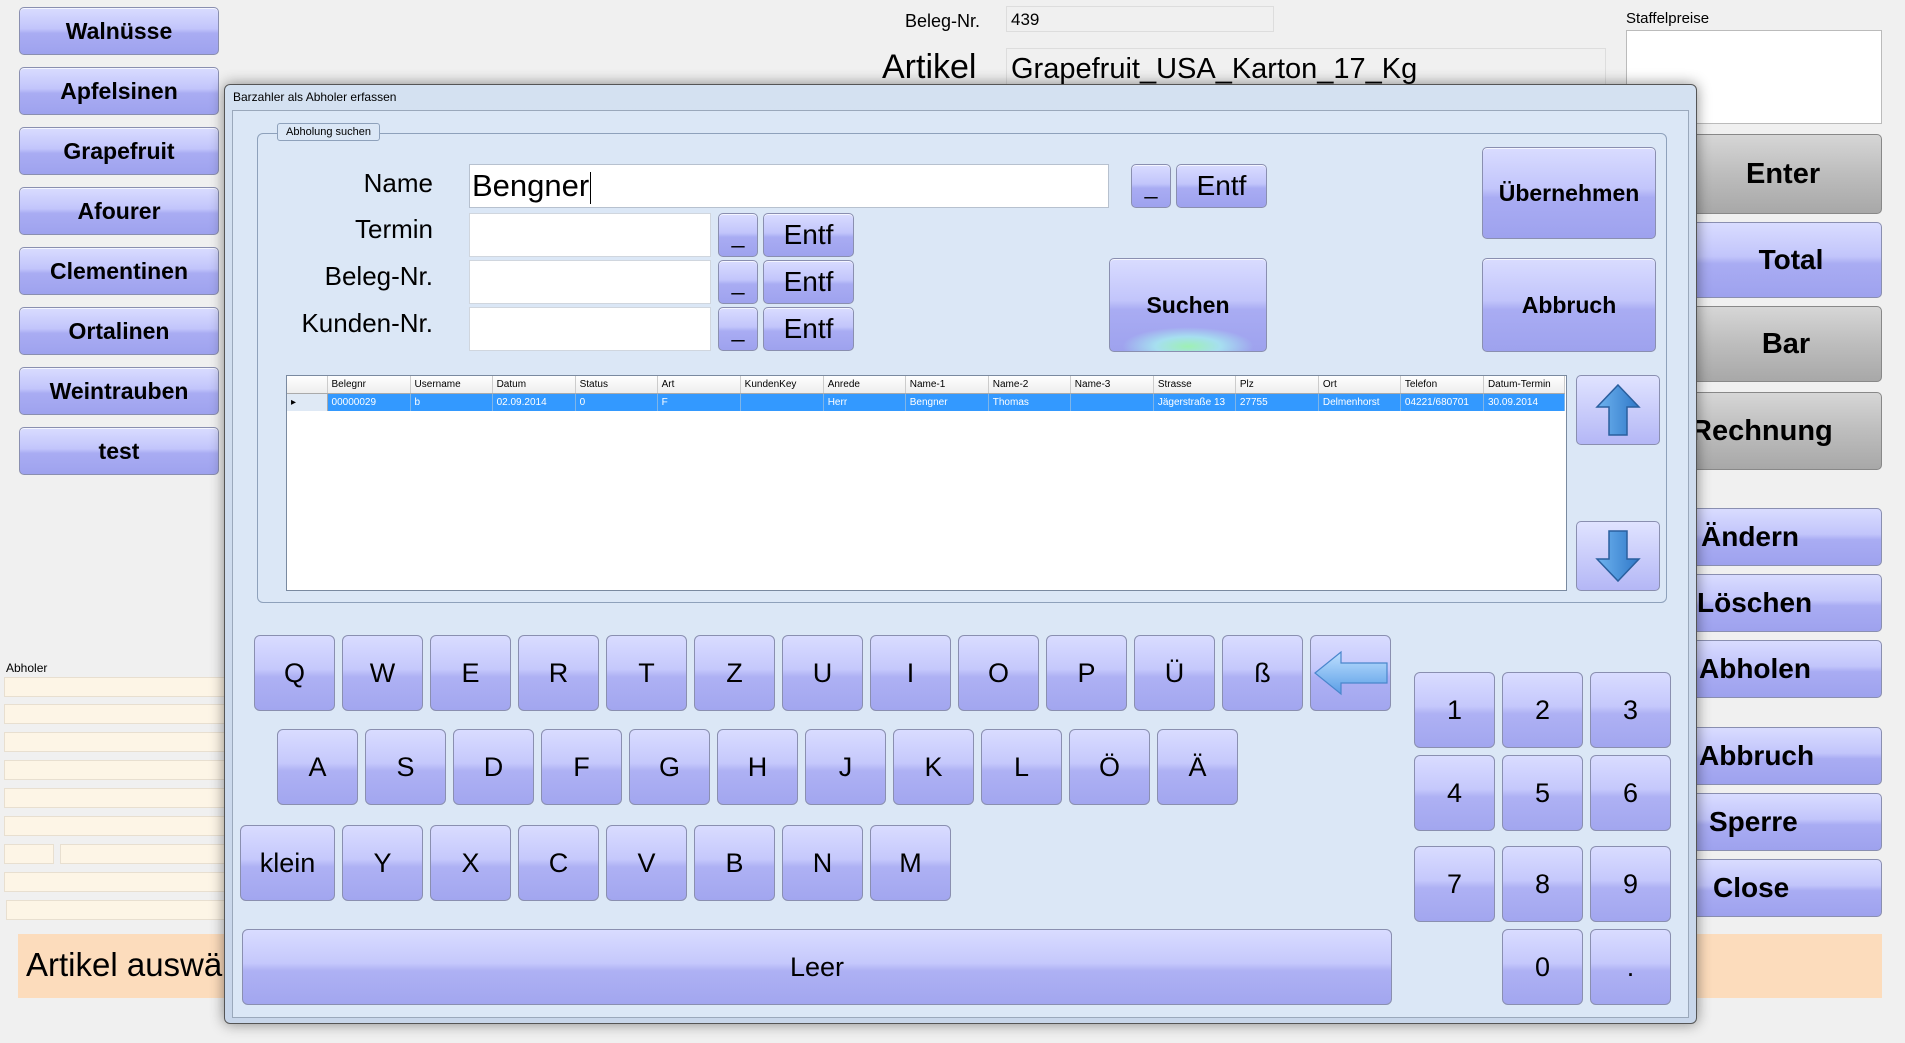 The height and width of the screenshot is (1043, 1905). I want to click on key-a: A, so click(317, 767).